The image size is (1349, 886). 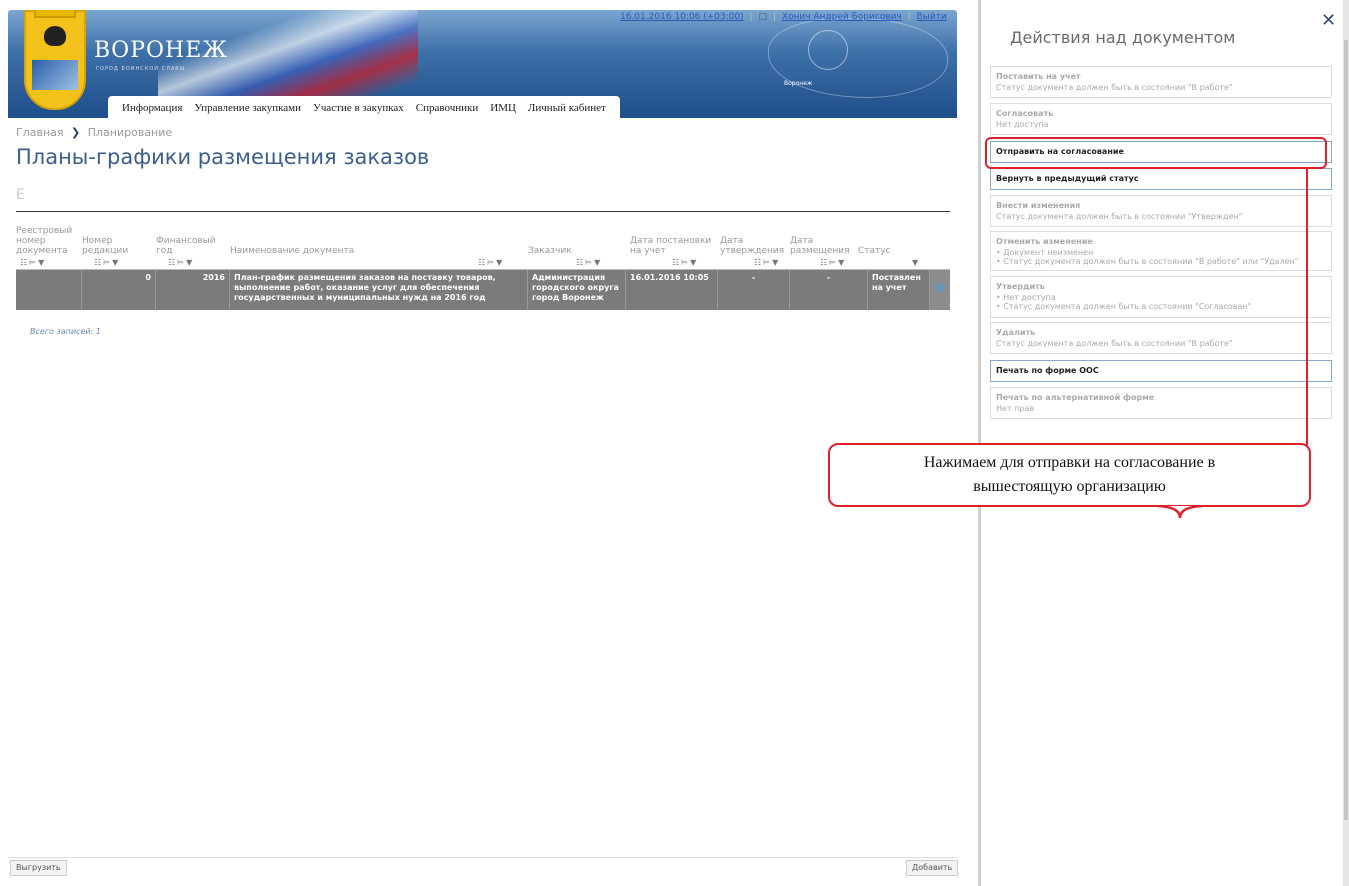 I want to click on col-header-status: Статус, so click(x=878, y=251).